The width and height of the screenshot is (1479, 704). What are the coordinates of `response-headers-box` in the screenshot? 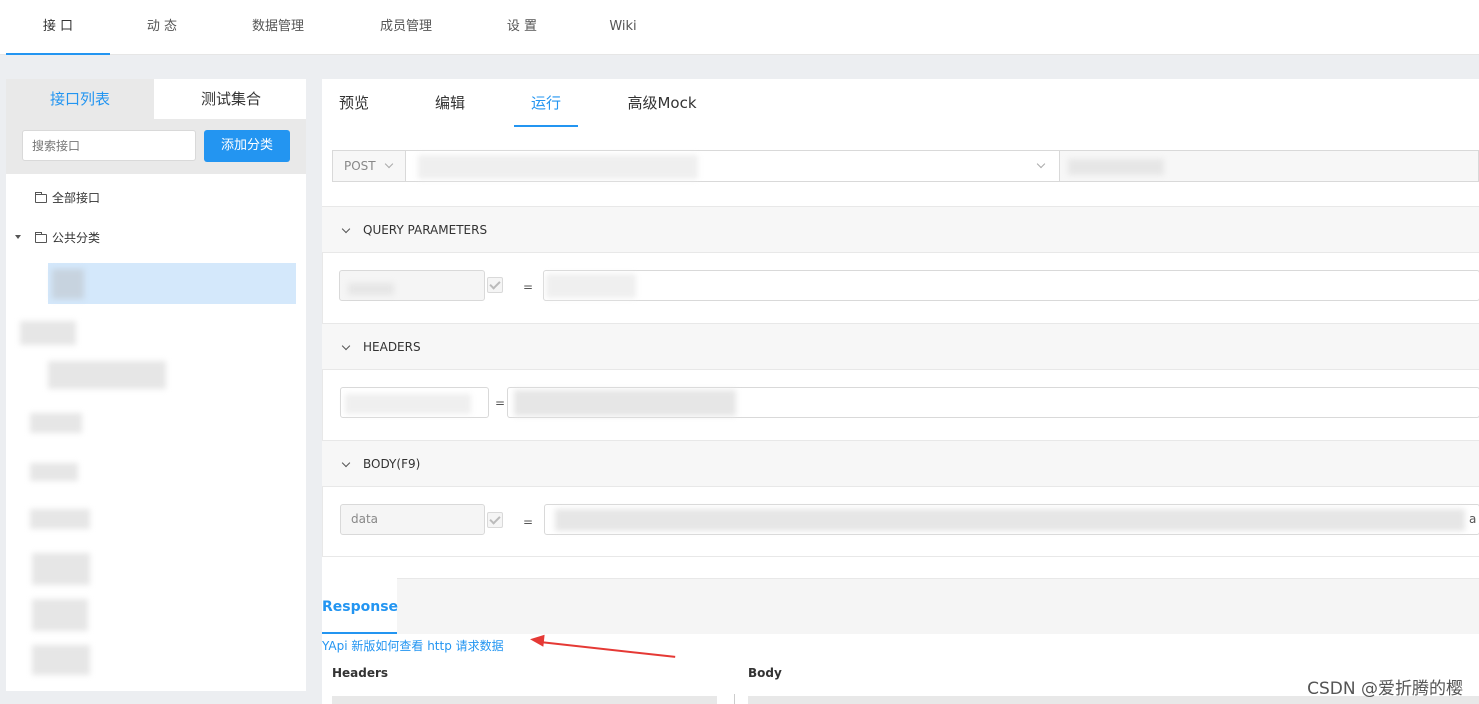 It's located at (524, 700).